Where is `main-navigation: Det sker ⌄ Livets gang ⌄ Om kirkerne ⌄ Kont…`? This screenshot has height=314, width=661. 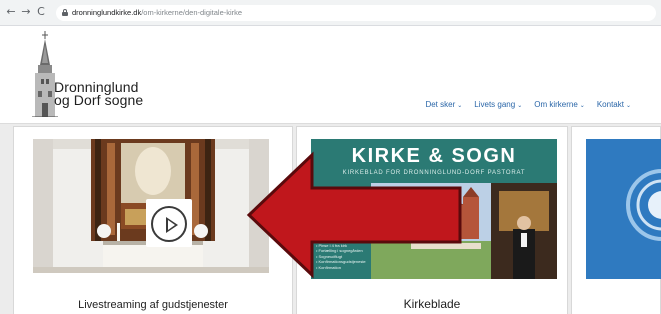 main-navigation: Det sker ⌄ Livets gang ⌄ Om kirkerne ⌄ Kont… is located at coordinates (528, 104).